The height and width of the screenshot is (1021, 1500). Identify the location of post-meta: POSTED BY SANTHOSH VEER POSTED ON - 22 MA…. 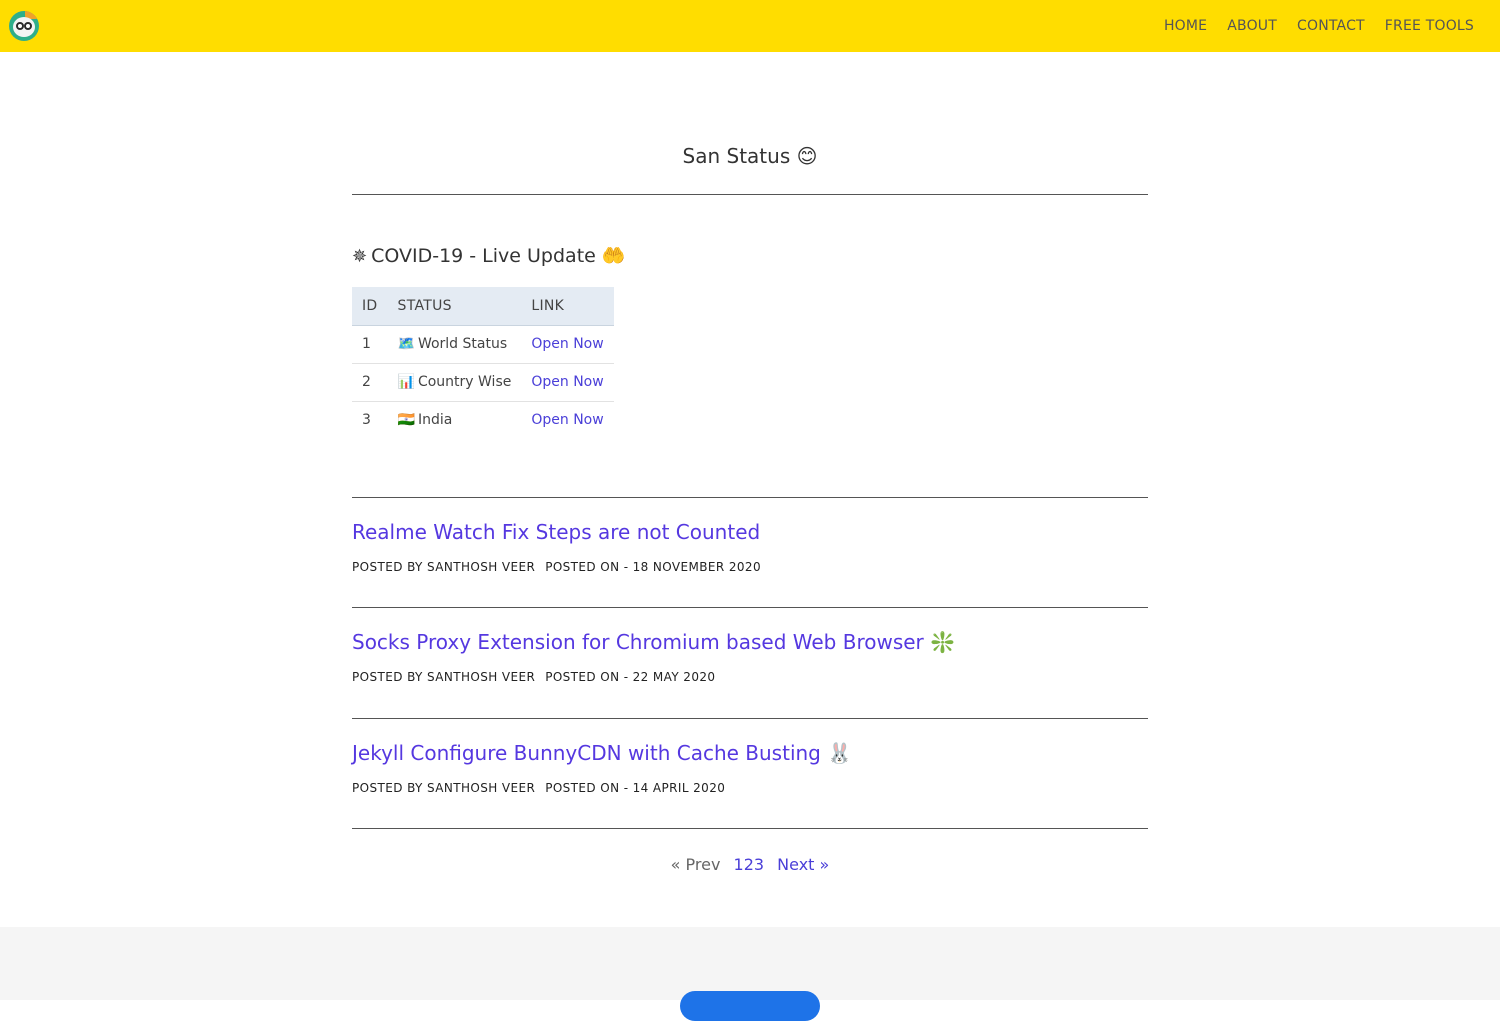
(750, 677).